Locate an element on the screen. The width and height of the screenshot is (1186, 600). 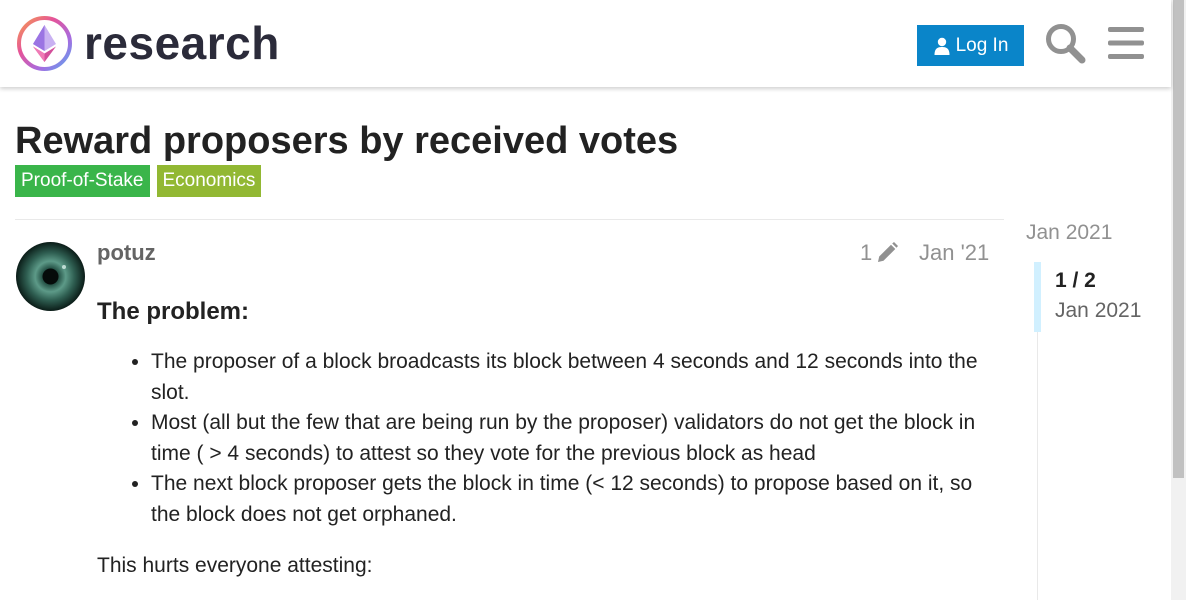
edit-history-indicator: 1 is located at coordinates (879, 253).